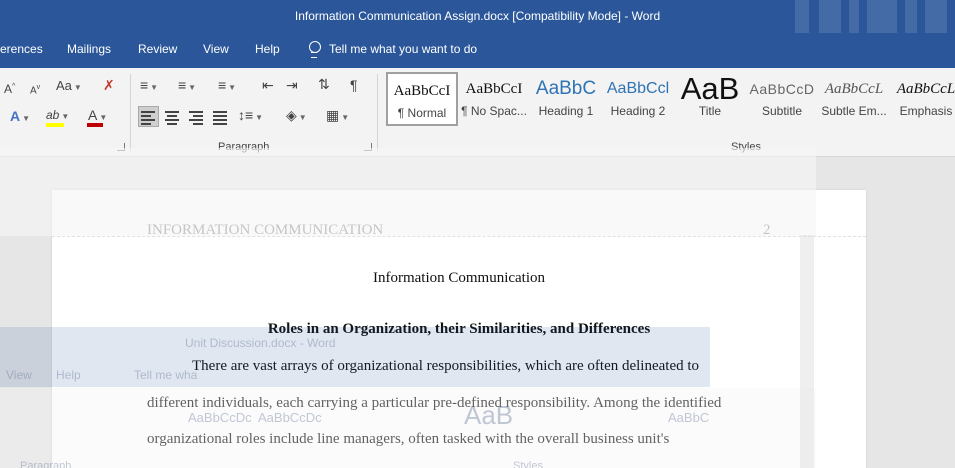 The height and width of the screenshot is (468, 955). Describe the element at coordinates (109, 85) in the screenshot. I see `clear-formatting-icon: ✗` at that location.